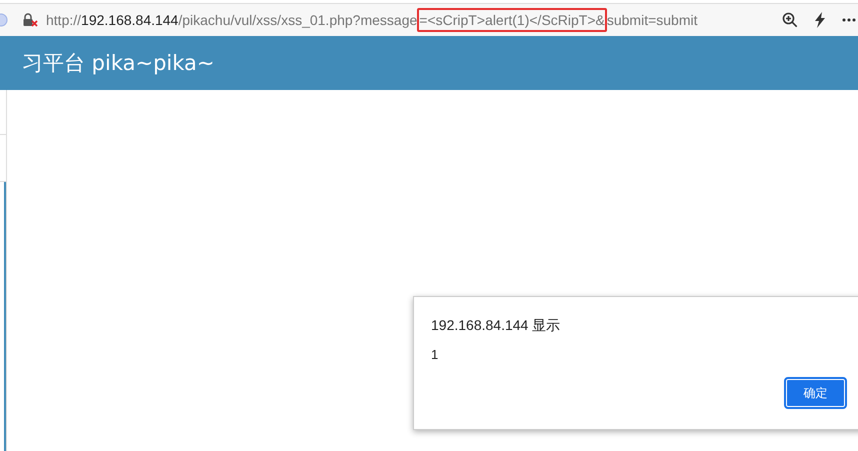 This screenshot has width=858, height=451. I want to click on tab-icon, so click(4, 20).